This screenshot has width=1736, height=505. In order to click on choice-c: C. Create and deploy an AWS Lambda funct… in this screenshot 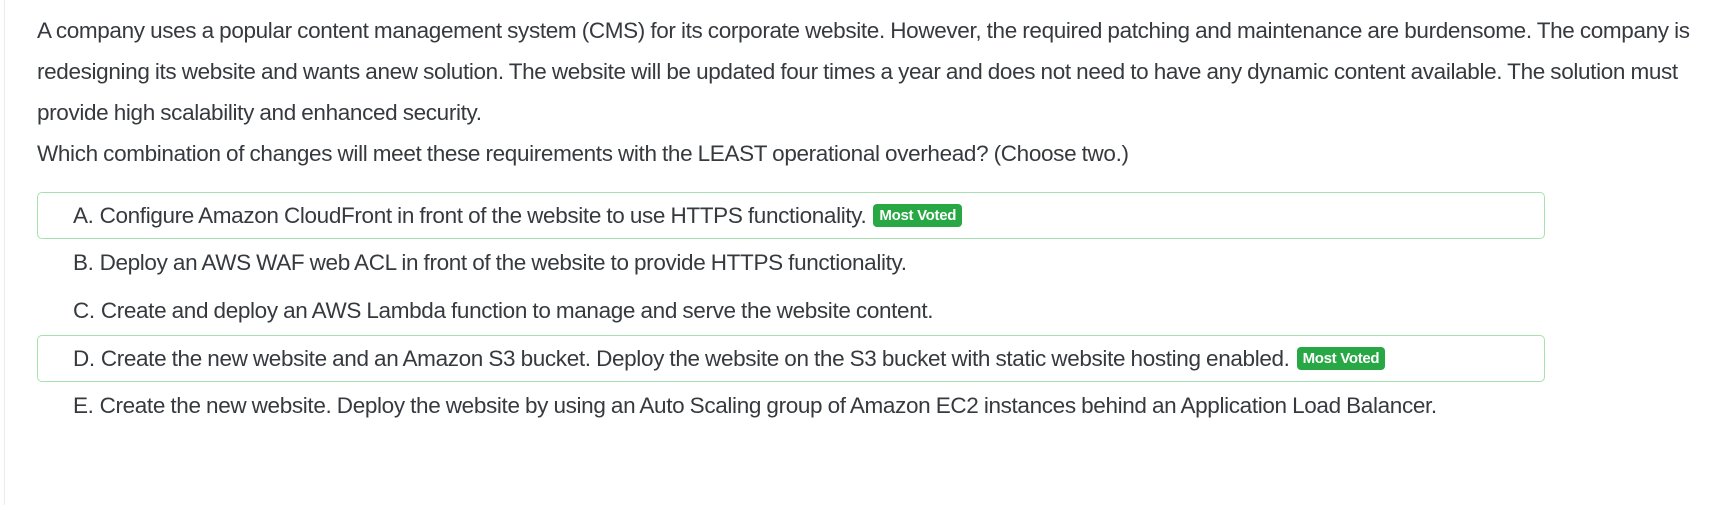, I will do `click(791, 310)`.